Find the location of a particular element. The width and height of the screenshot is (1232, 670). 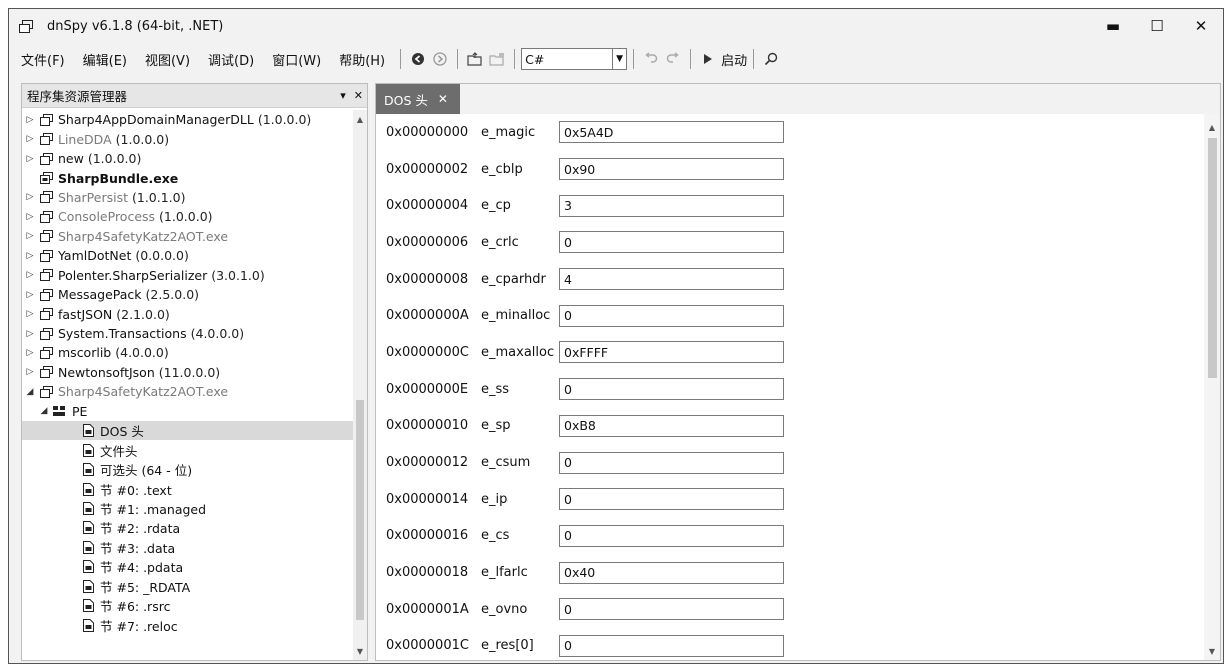

explorer-scrollbar: ▲ ▼ is located at coordinates (360, 385).